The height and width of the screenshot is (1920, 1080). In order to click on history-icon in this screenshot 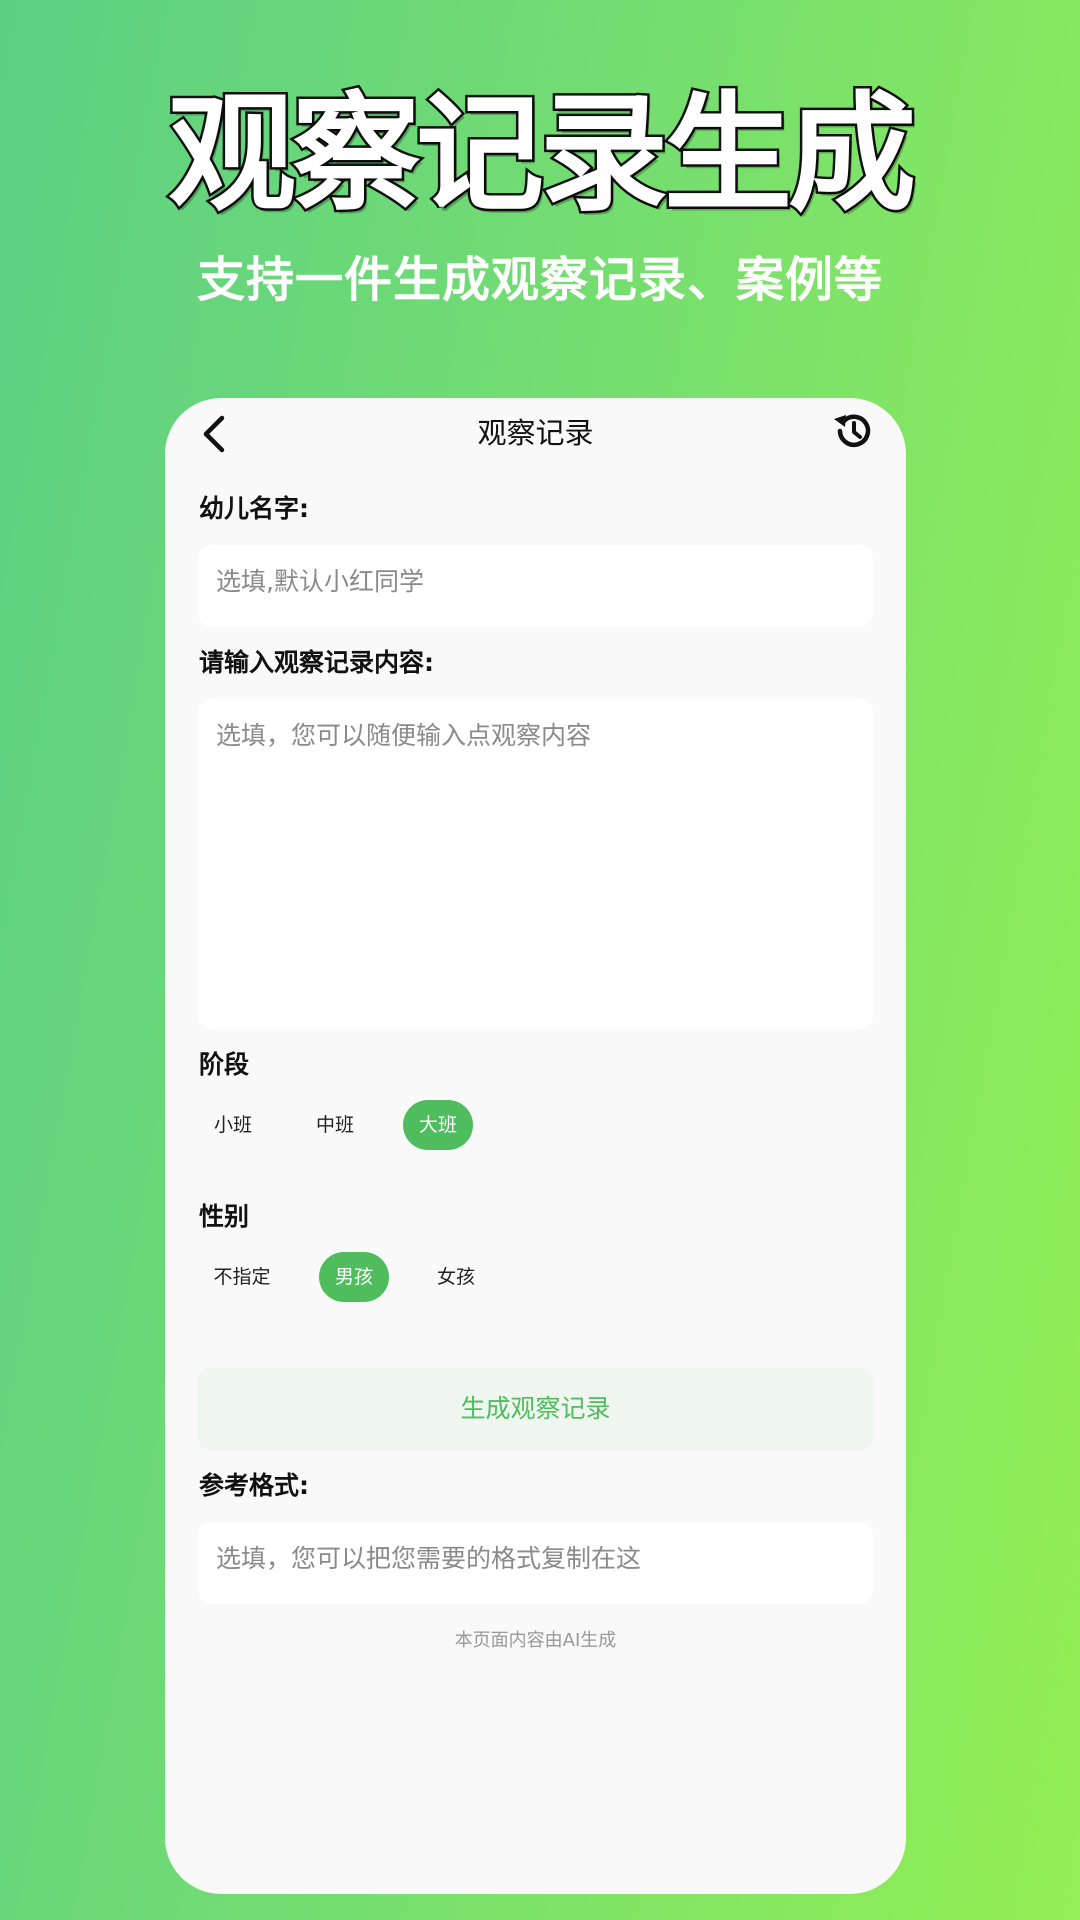, I will do `click(852, 431)`.